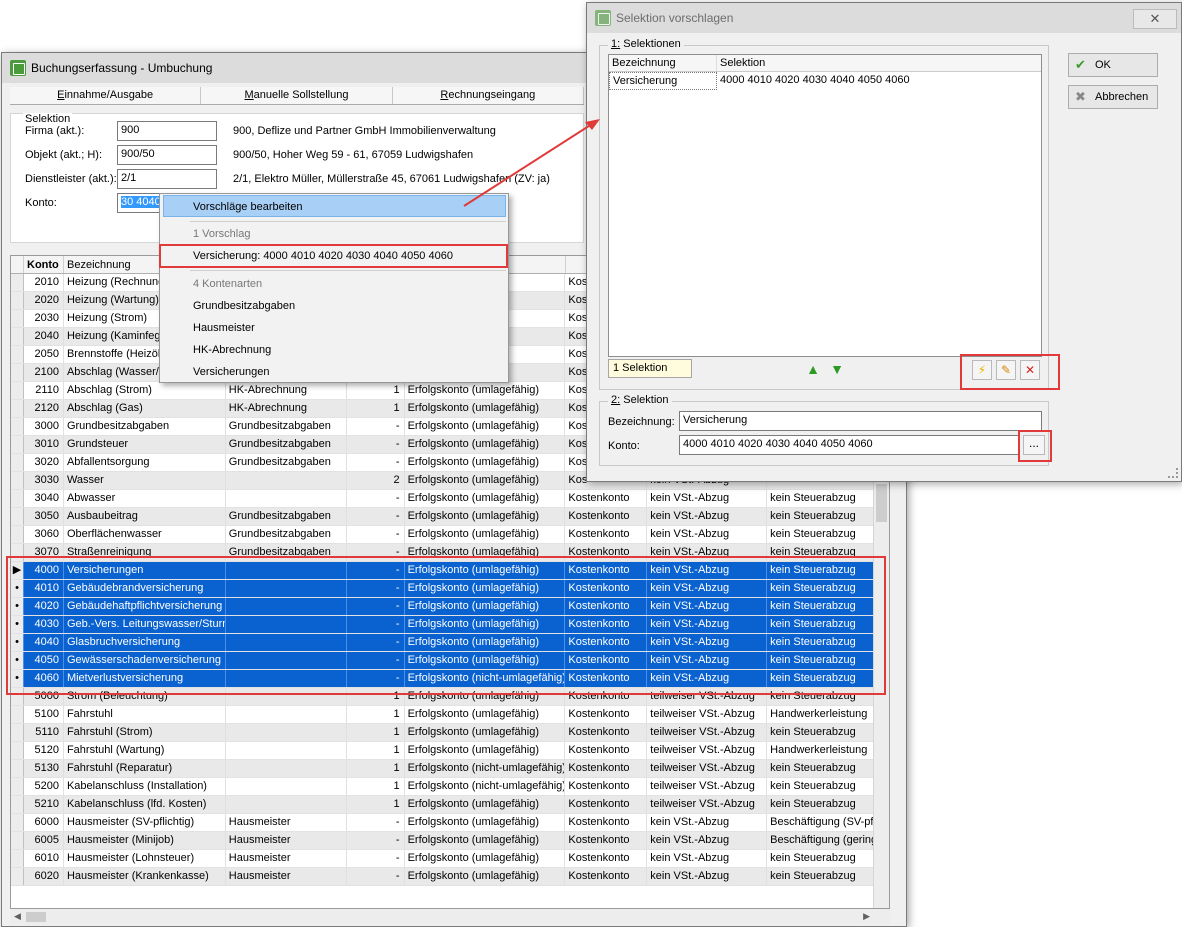  I want to click on dialog-close-button: ✕, so click(1155, 19).